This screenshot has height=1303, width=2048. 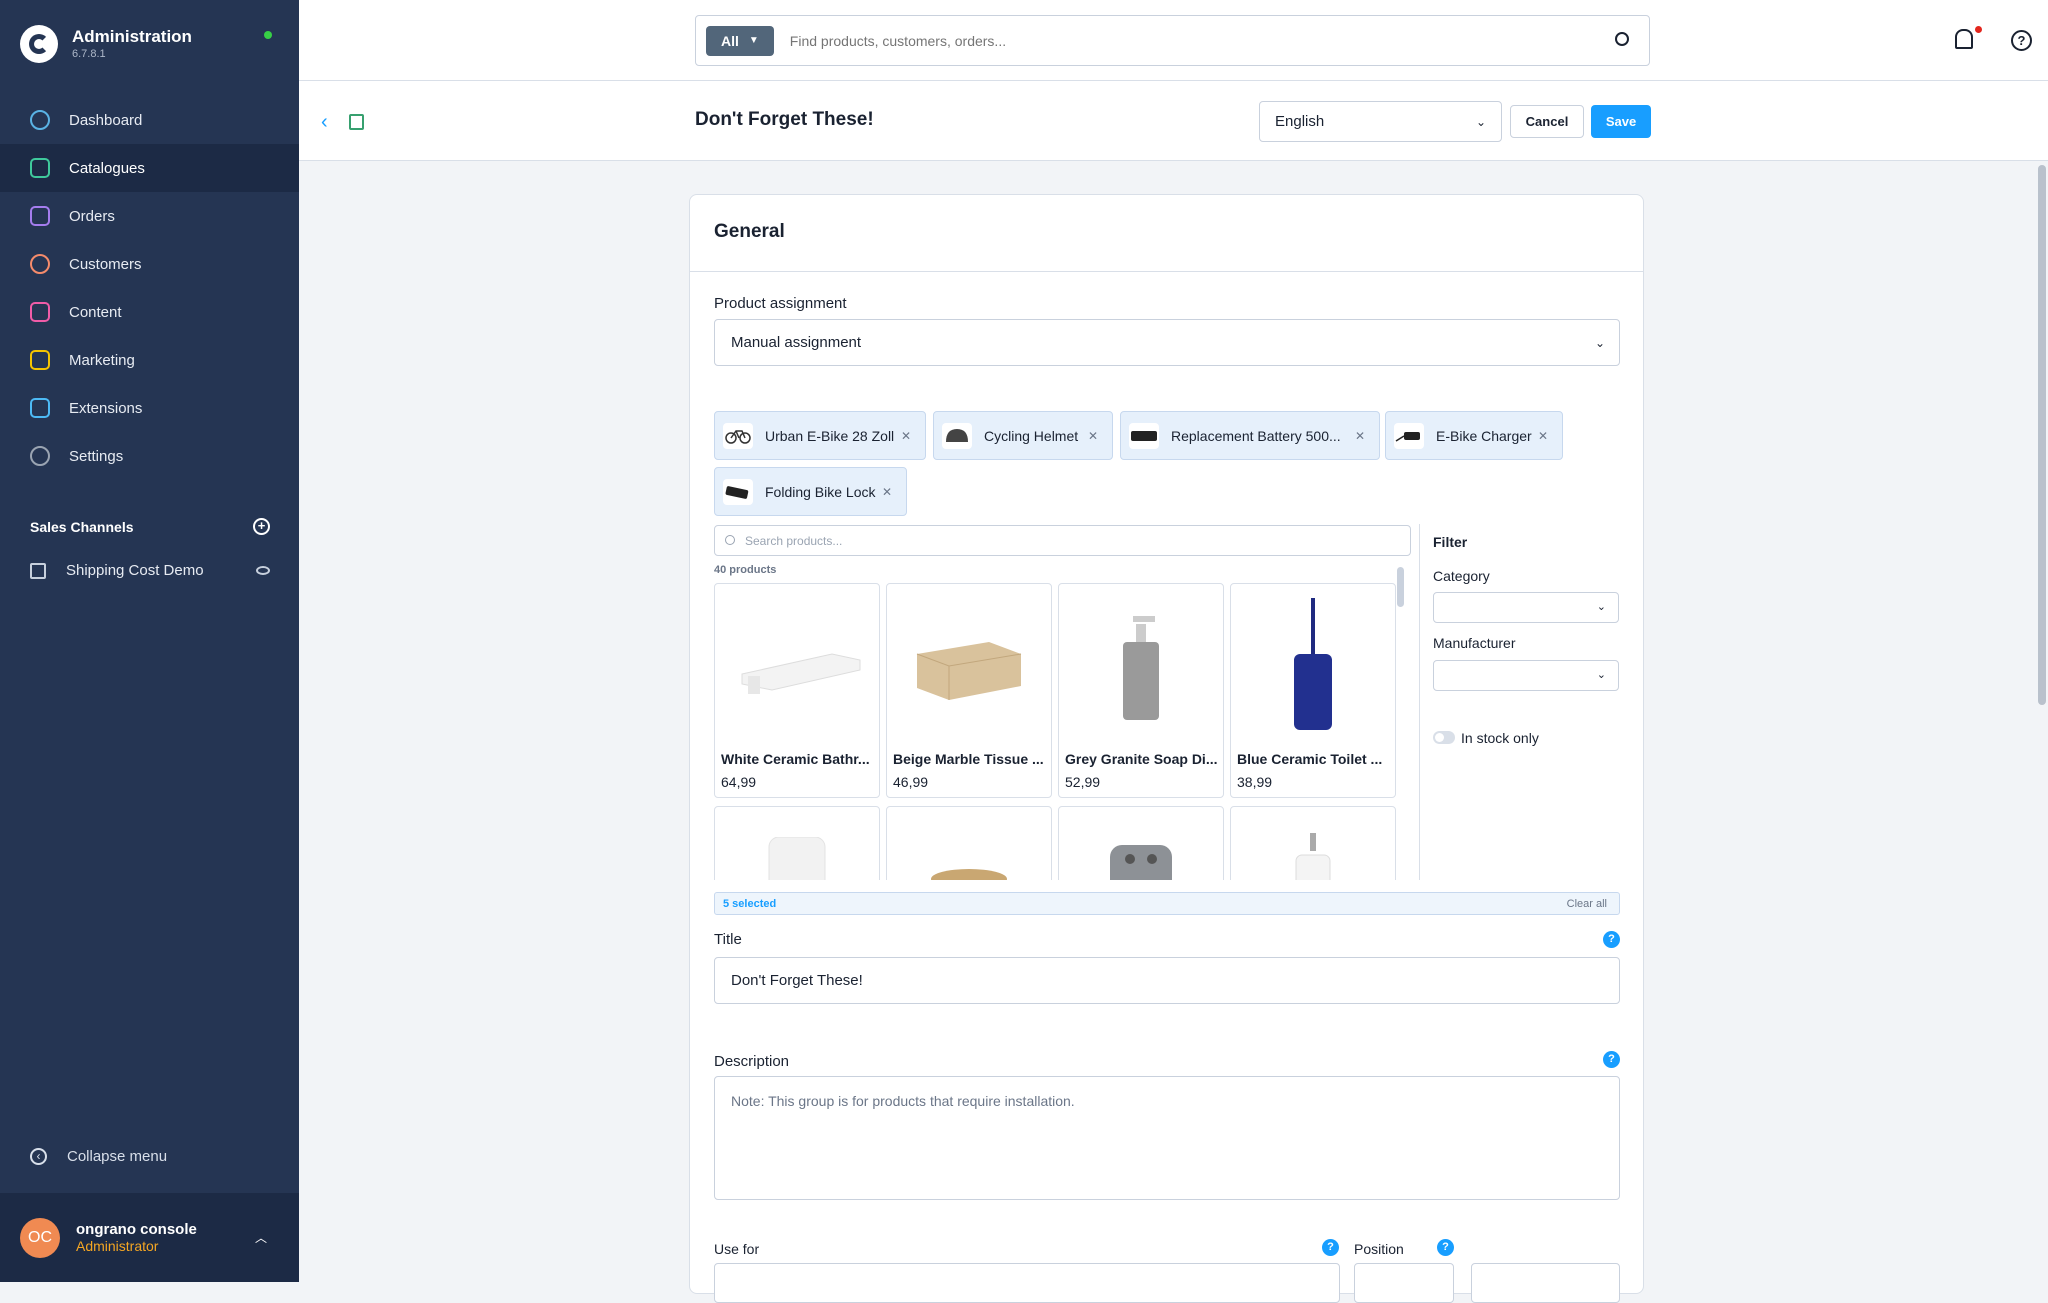 What do you see at coordinates (738, 491) in the screenshot?
I see `lock-icon` at bounding box center [738, 491].